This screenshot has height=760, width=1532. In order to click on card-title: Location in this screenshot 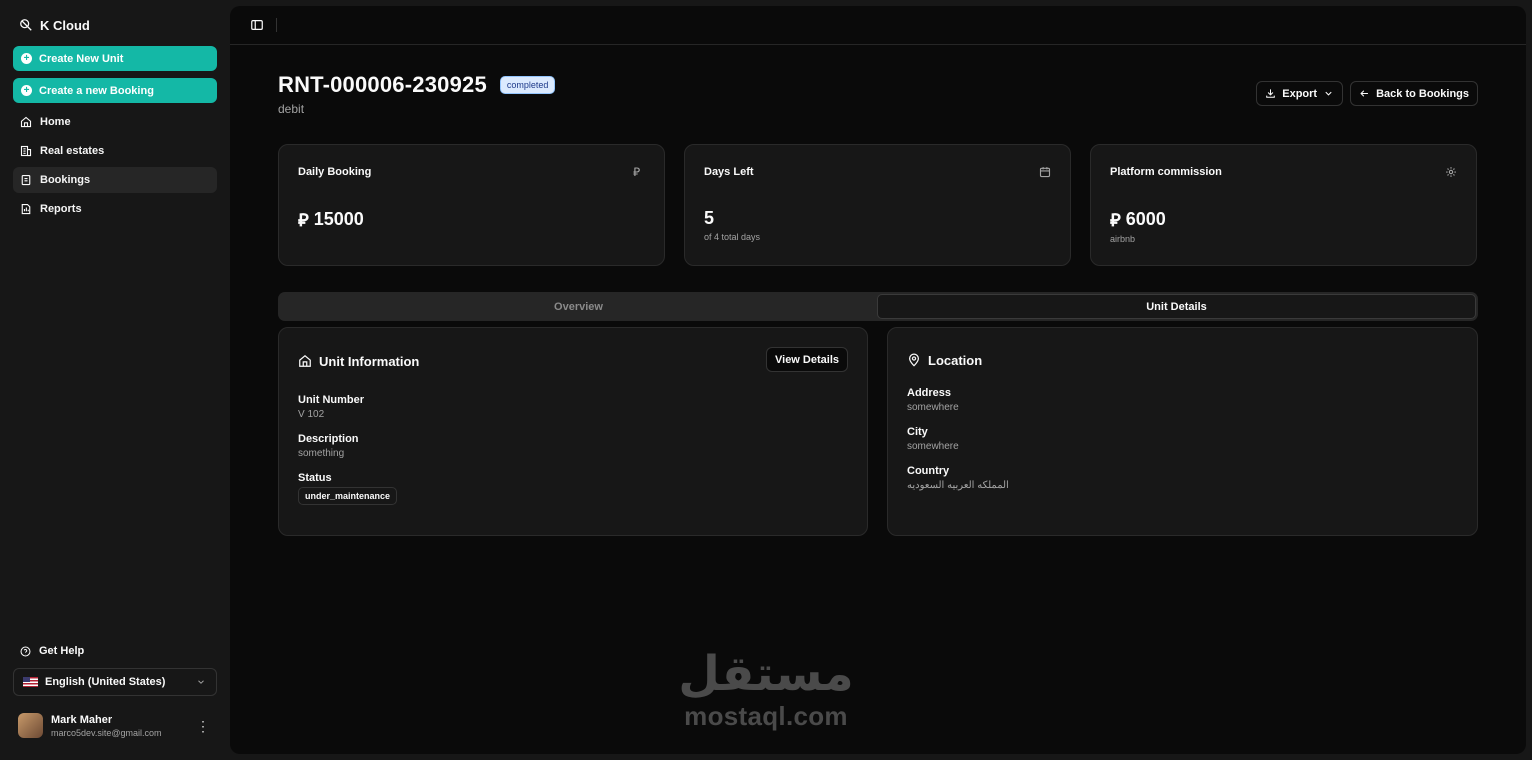, I will do `click(955, 360)`.